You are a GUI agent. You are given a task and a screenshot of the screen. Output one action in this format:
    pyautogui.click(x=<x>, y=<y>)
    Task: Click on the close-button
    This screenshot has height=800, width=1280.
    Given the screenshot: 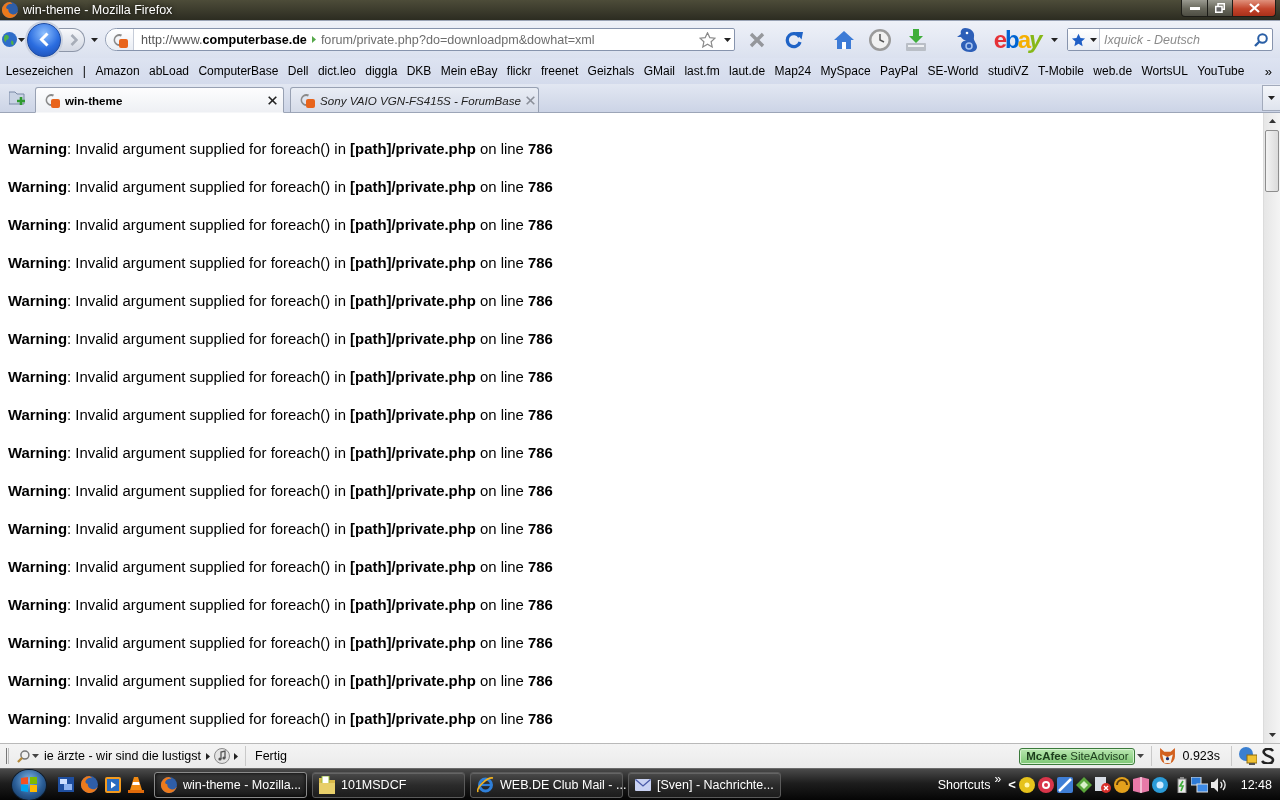 What is the action you would take?
    pyautogui.click(x=1254, y=8)
    